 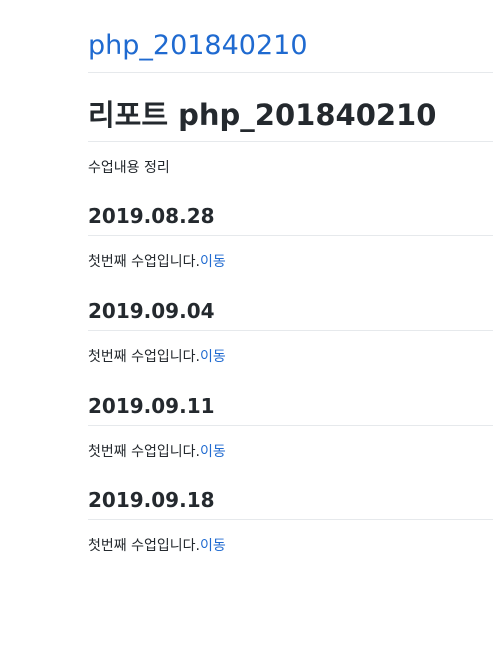 What do you see at coordinates (290, 72) in the screenshot?
I see `header-divider` at bounding box center [290, 72].